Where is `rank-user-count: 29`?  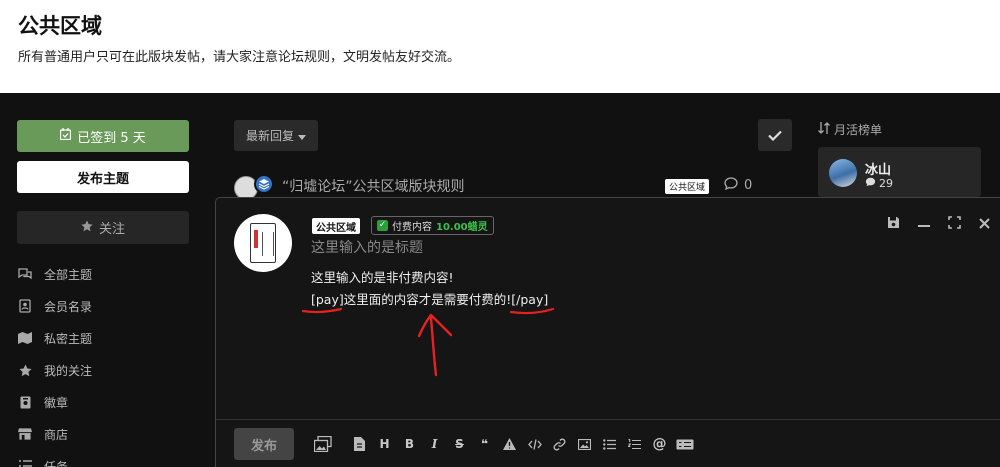 rank-user-count: 29 is located at coordinates (879, 183).